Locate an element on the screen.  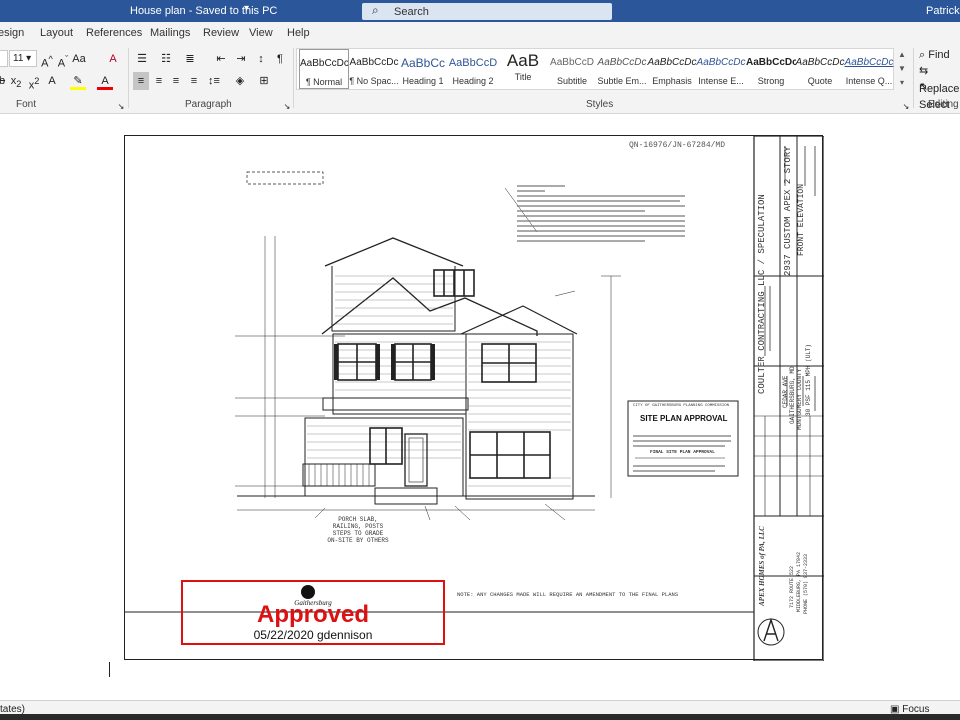
sheet-title: FRONT ELEVATION is located at coordinates (801, 219).